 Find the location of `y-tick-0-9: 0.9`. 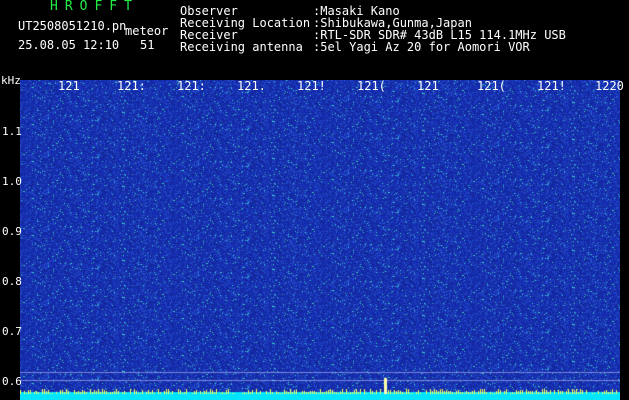

y-tick-0-9: 0.9 is located at coordinates (12, 231).